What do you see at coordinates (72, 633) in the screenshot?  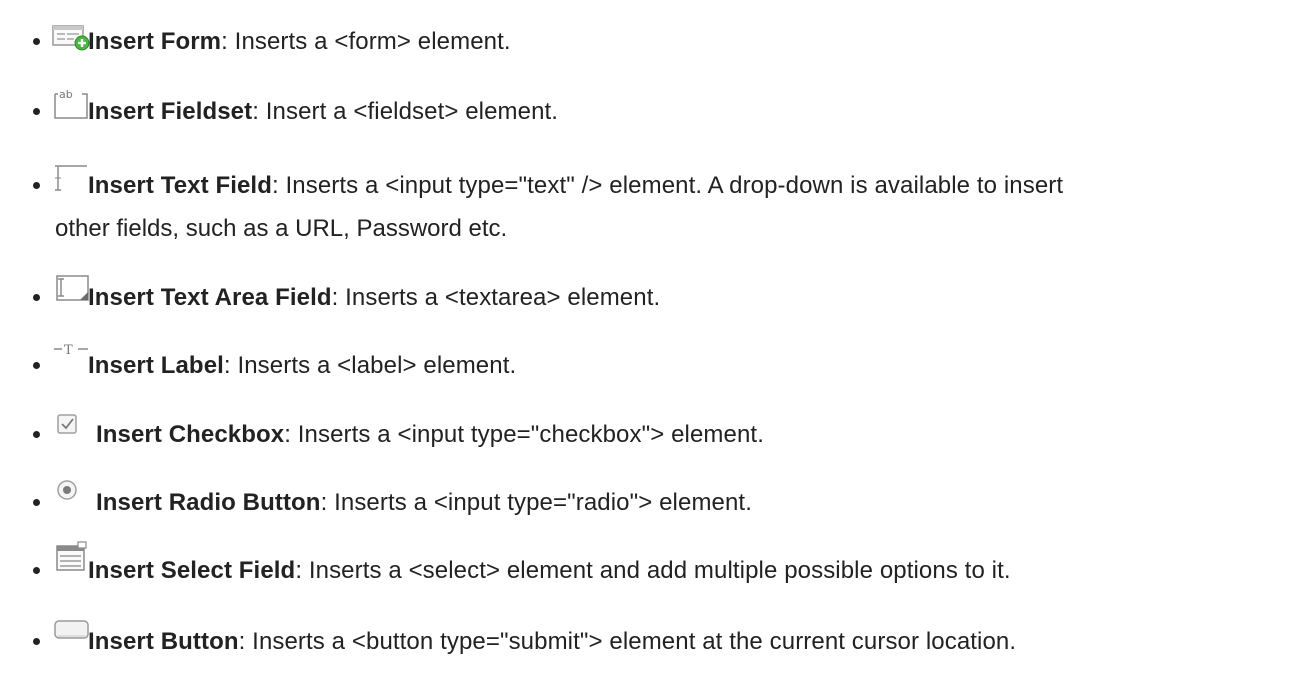 I see `insert-button-icon` at bounding box center [72, 633].